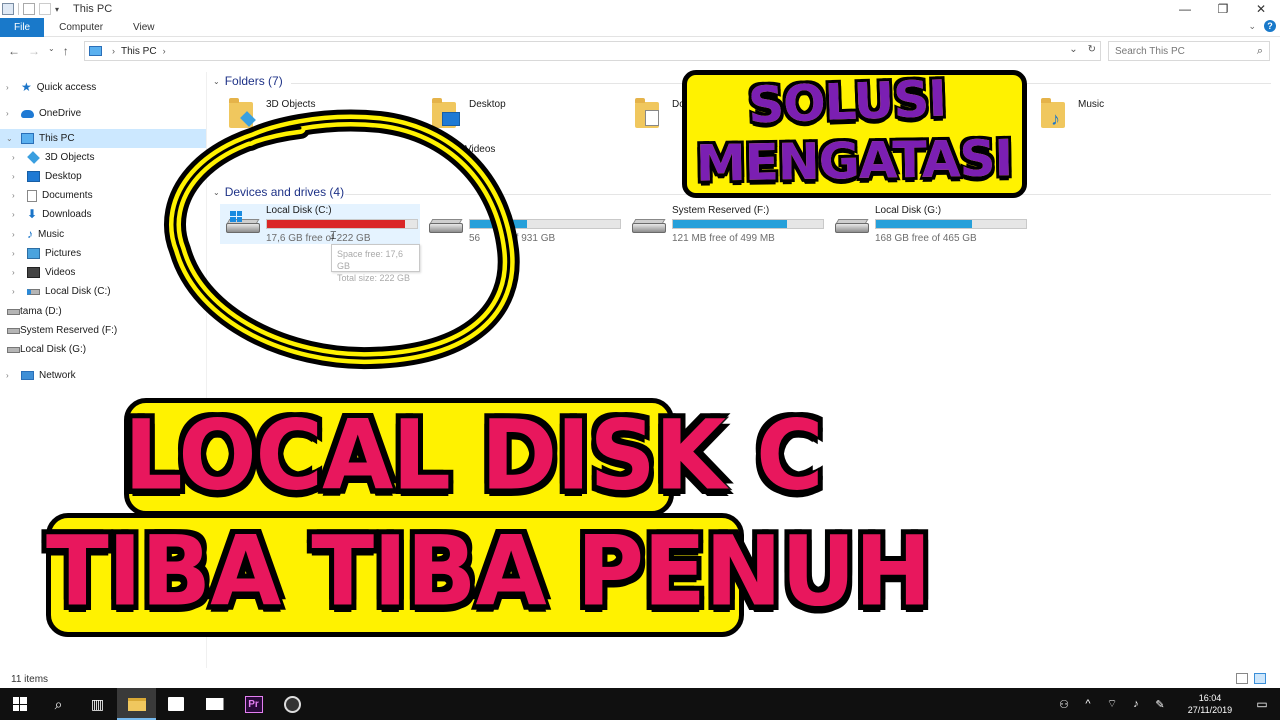 The image size is (1280, 720). I want to click on address-dropdown-icon: ⌄, so click(1073, 49).